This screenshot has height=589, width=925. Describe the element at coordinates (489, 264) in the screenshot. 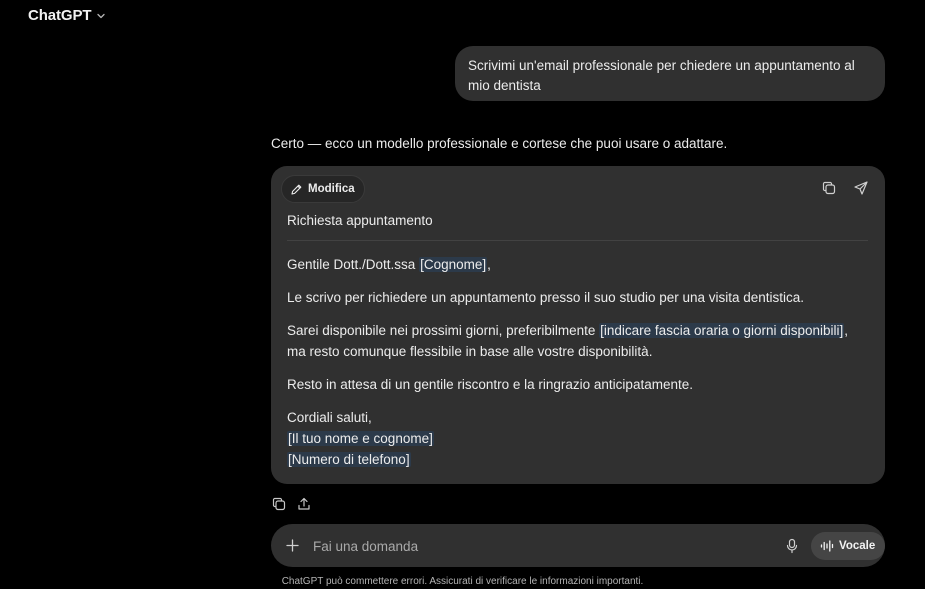

I see `greeting-end: ,` at that location.